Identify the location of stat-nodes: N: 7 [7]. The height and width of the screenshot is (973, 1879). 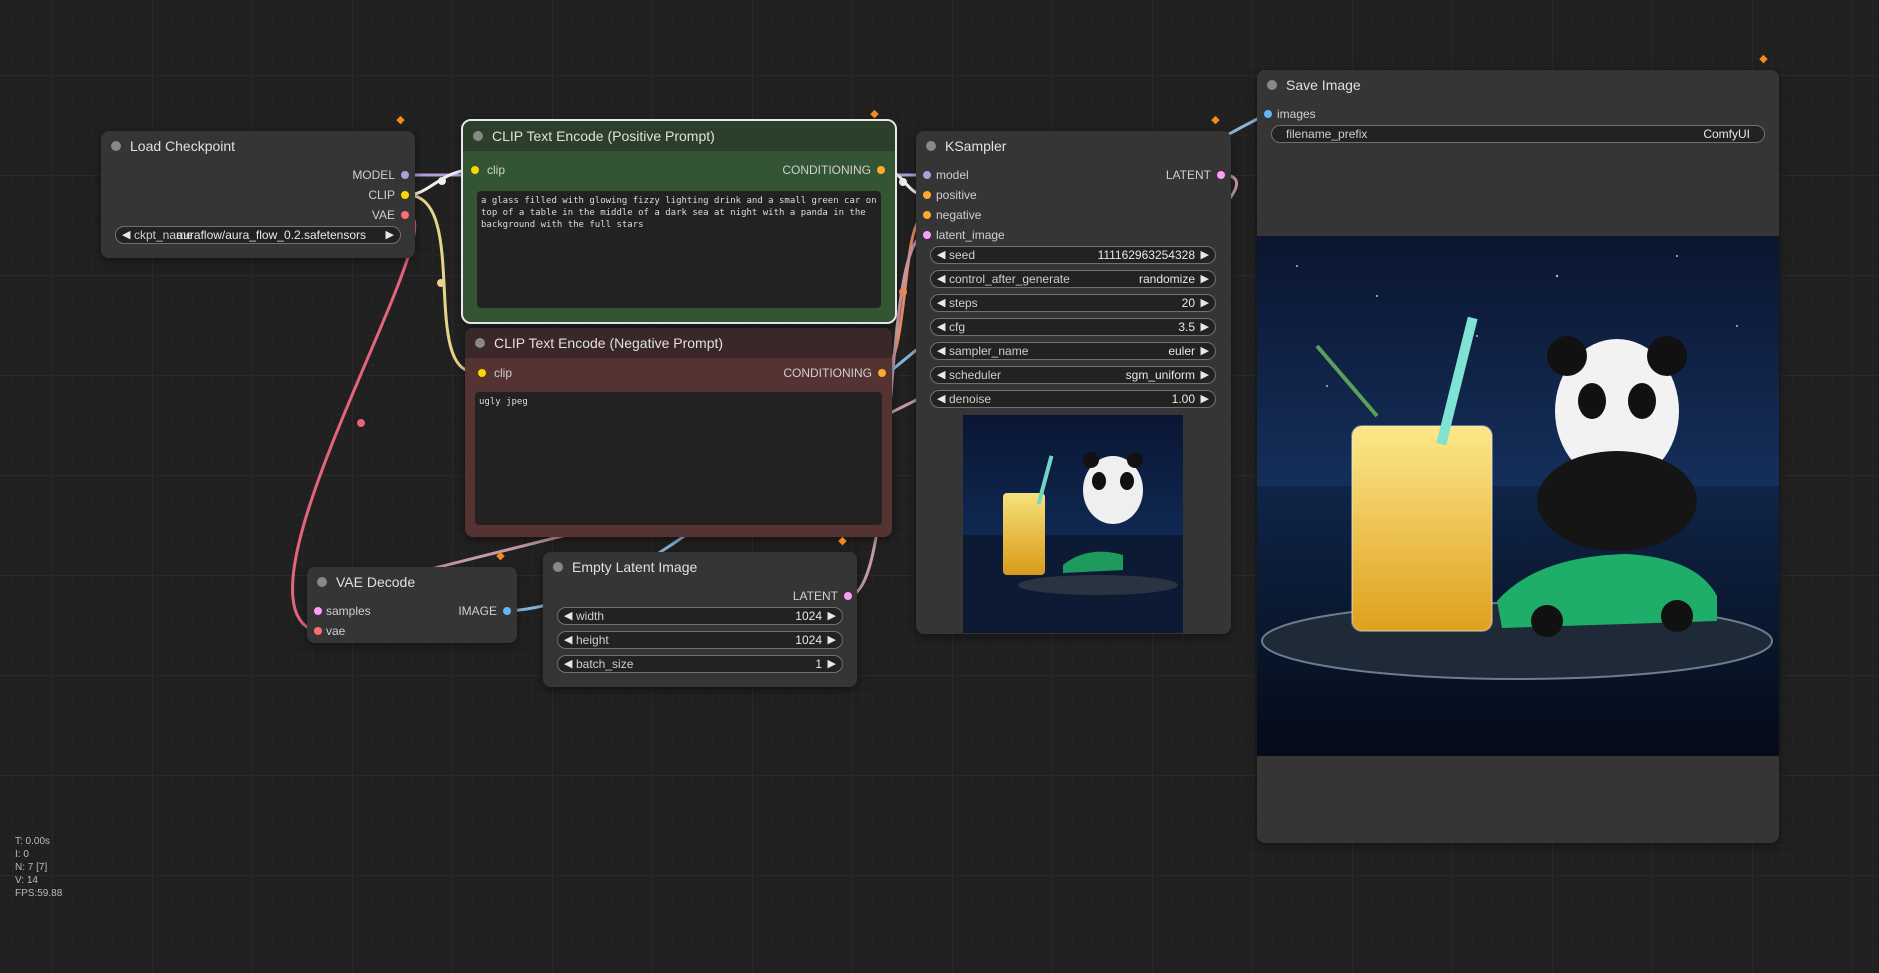
(31, 867).